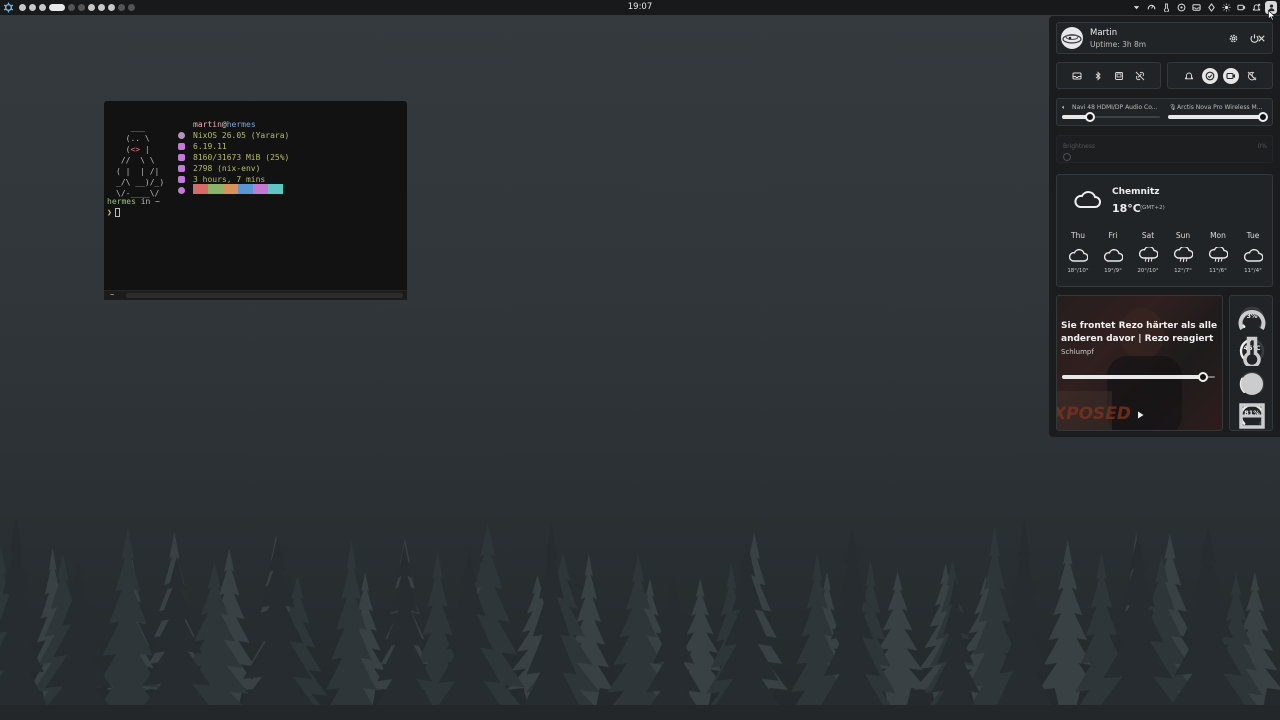  I want to click on media-progress-slider, so click(1138, 377).